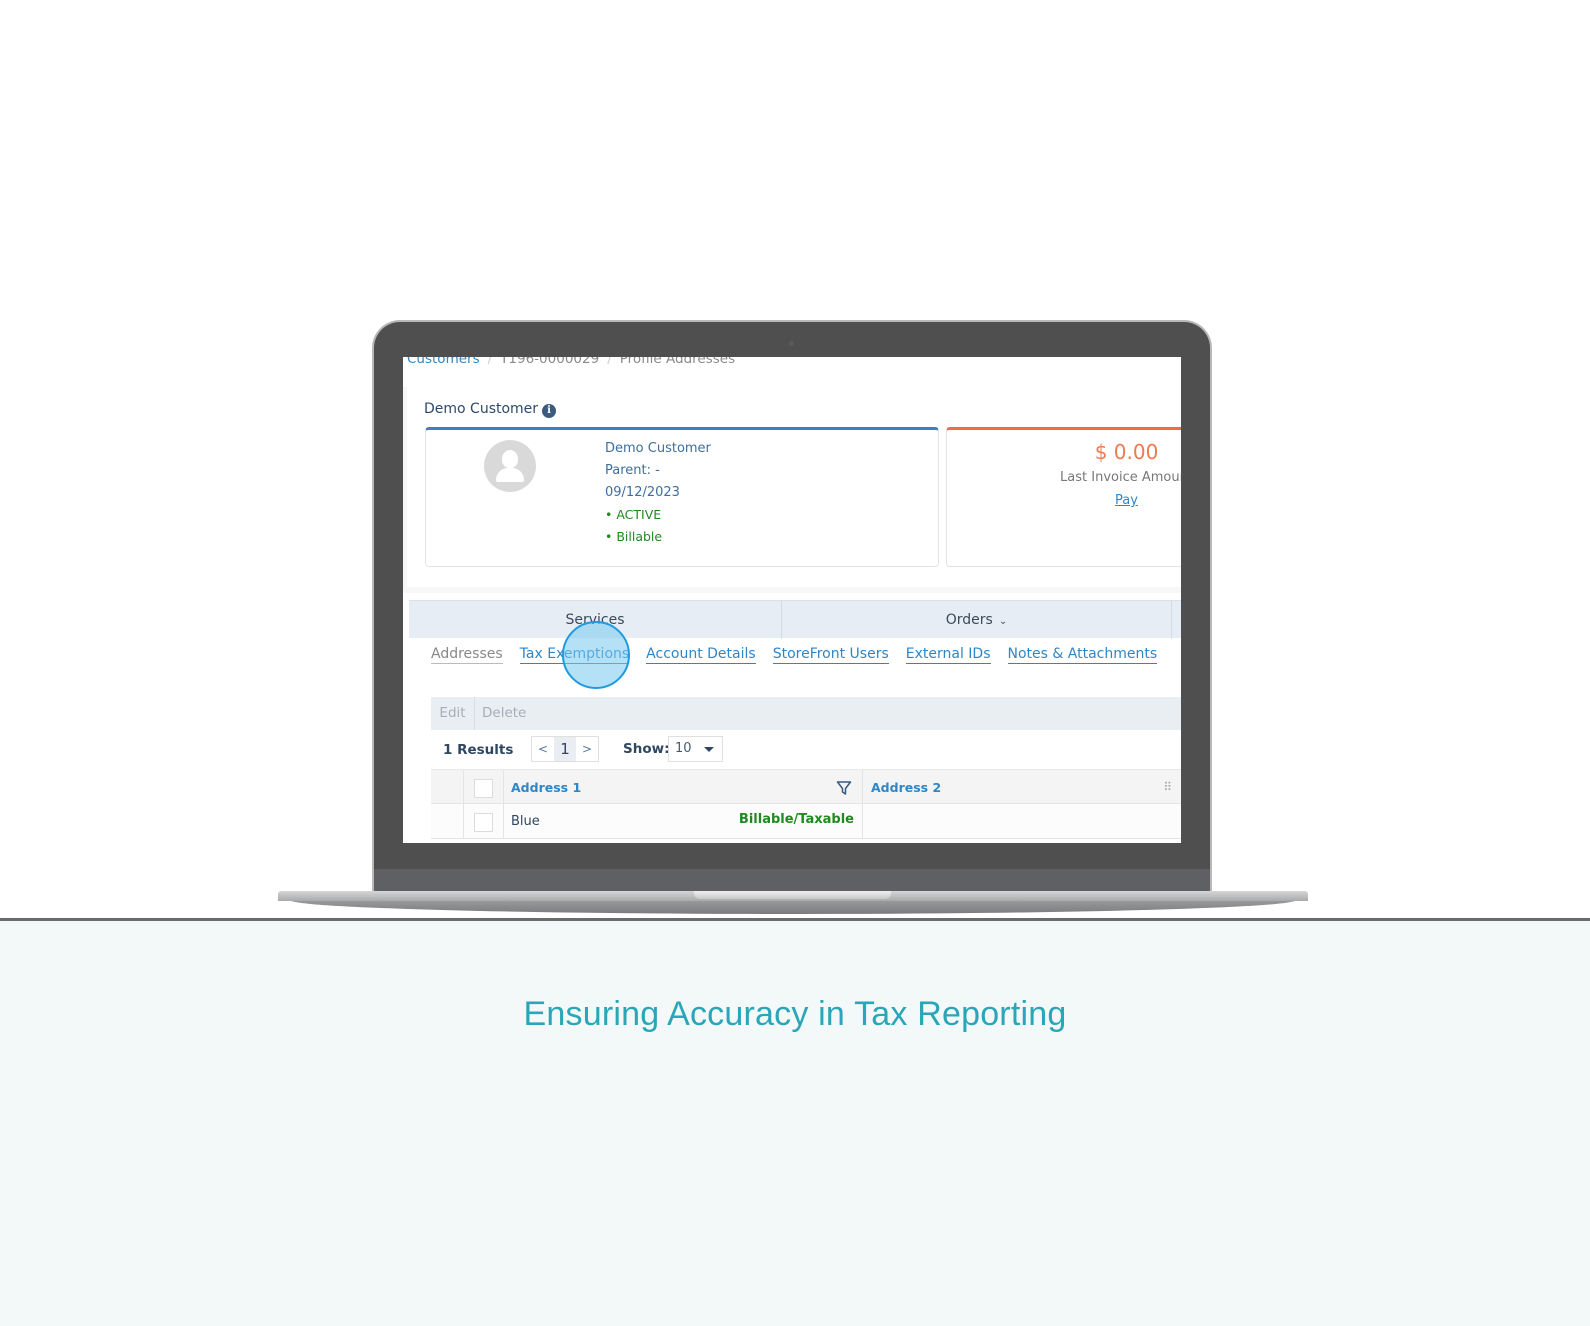 Image resolution: width=1590 pixels, height=1326 pixels. What do you see at coordinates (830, 655) in the screenshot?
I see `tab-storefront-users: StoreFront Users` at bounding box center [830, 655].